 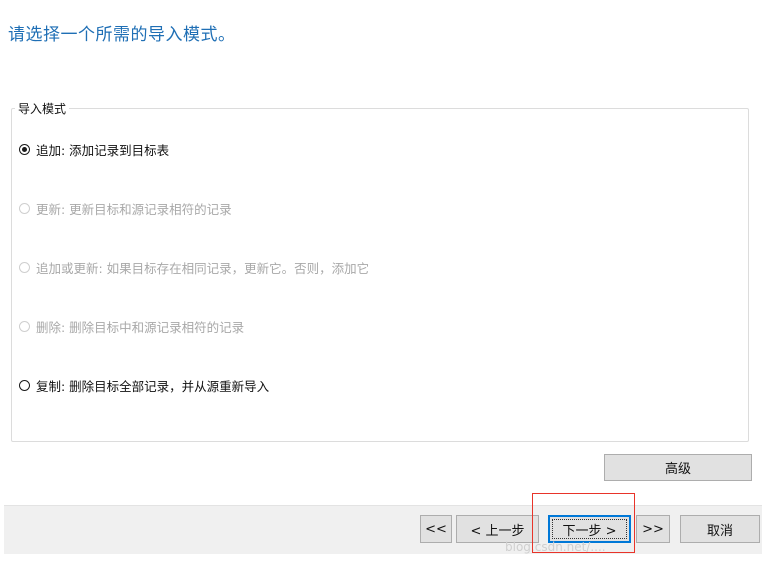 I want to click on radio-option-copy: 复制: 删除目标全部记录，并从源重新导入, so click(x=144, y=385).